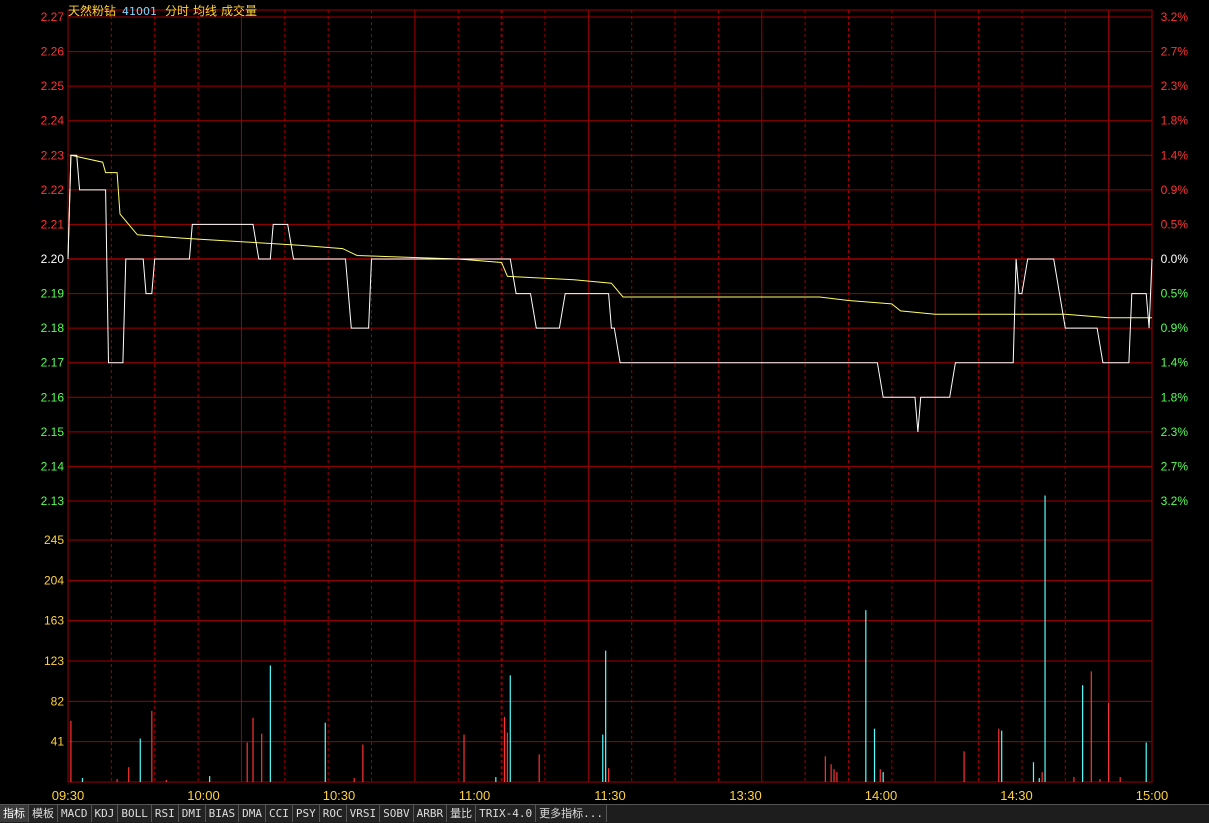 This screenshot has height=823, width=1209. What do you see at coordinates (53, 501) in the screenshot?
I see `price-tick-label: 2.13` at bounding box center [53, 501].